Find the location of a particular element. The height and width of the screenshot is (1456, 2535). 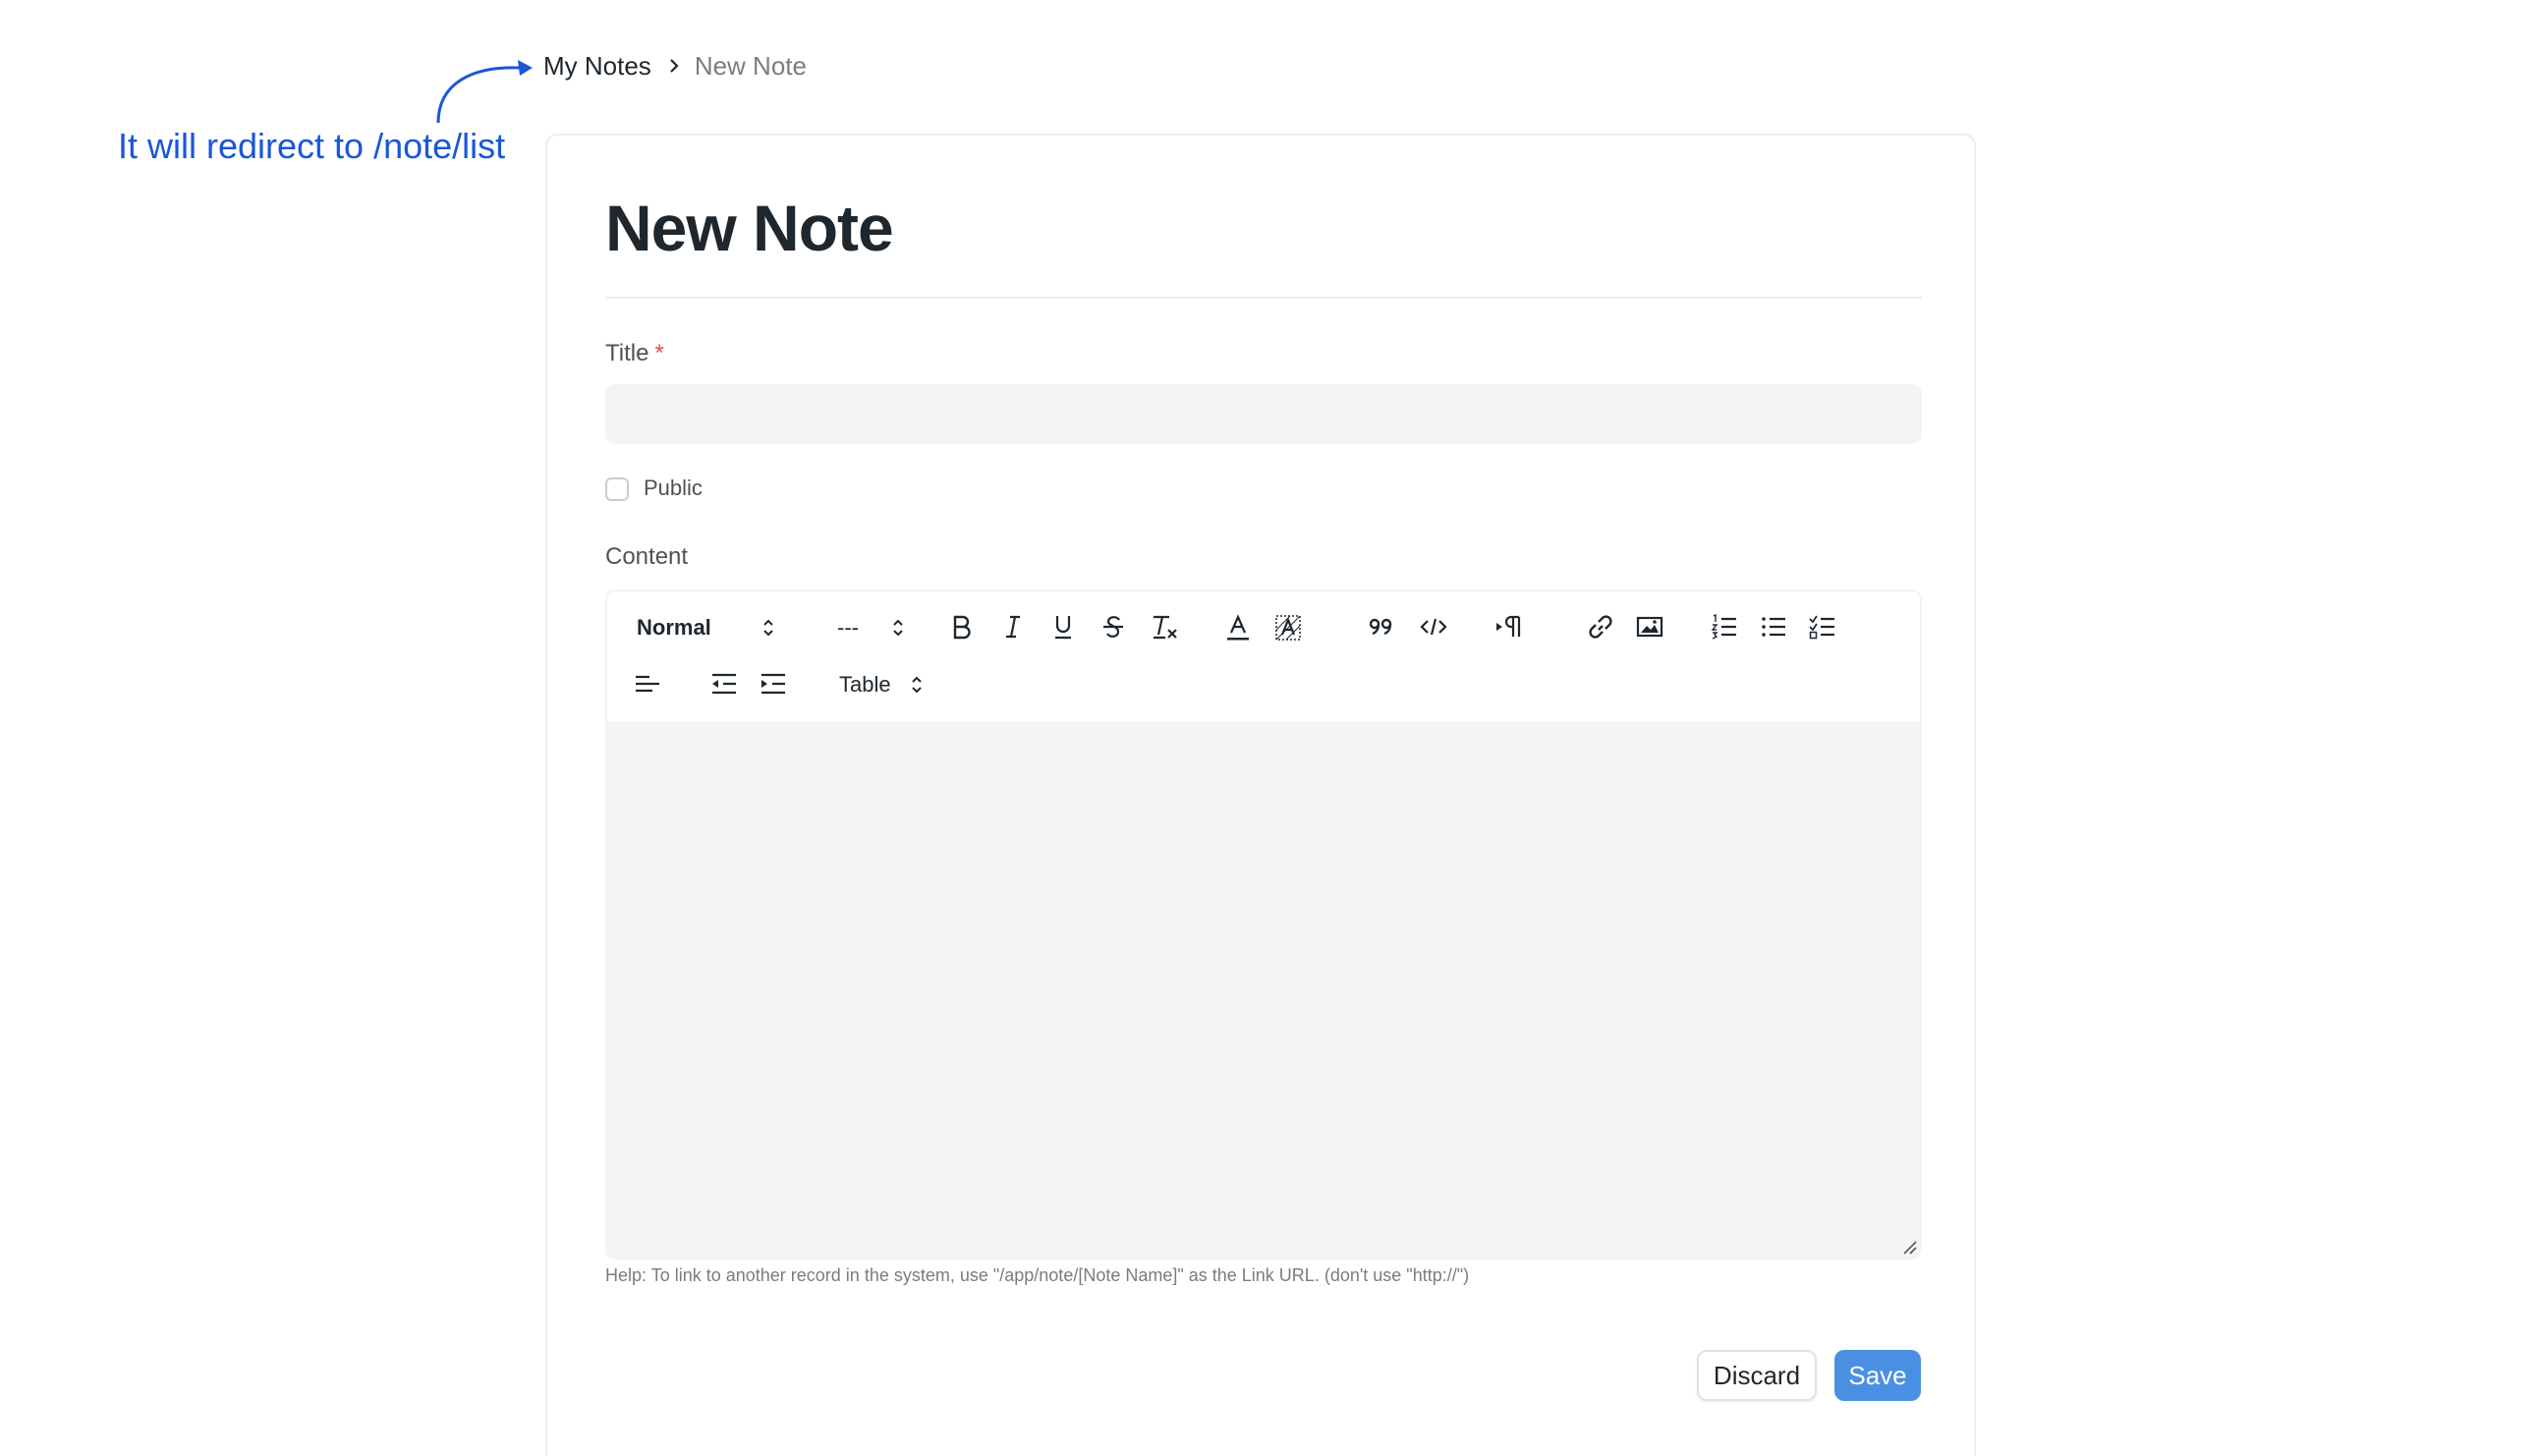

indent-icon is located at coordinates (773, 684).